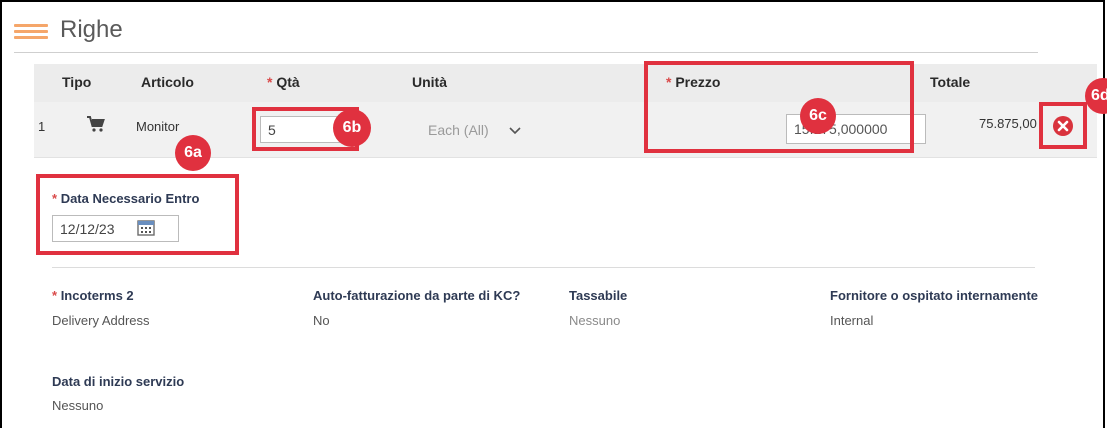  What do you see at coordinates (934, 295) in the screenshot?
I see `label-fornitore: Fornitore o ospitato internamente` at bounding box center [934, 295].